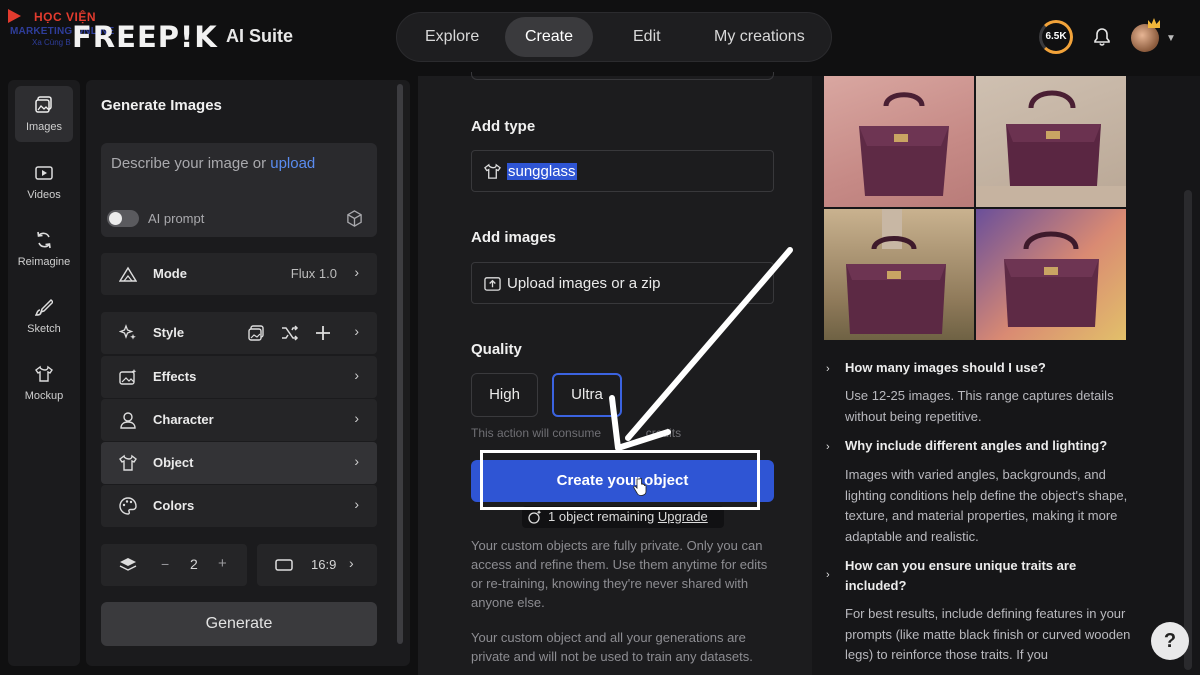  I want to click on plus-icon, so click(323, 333).